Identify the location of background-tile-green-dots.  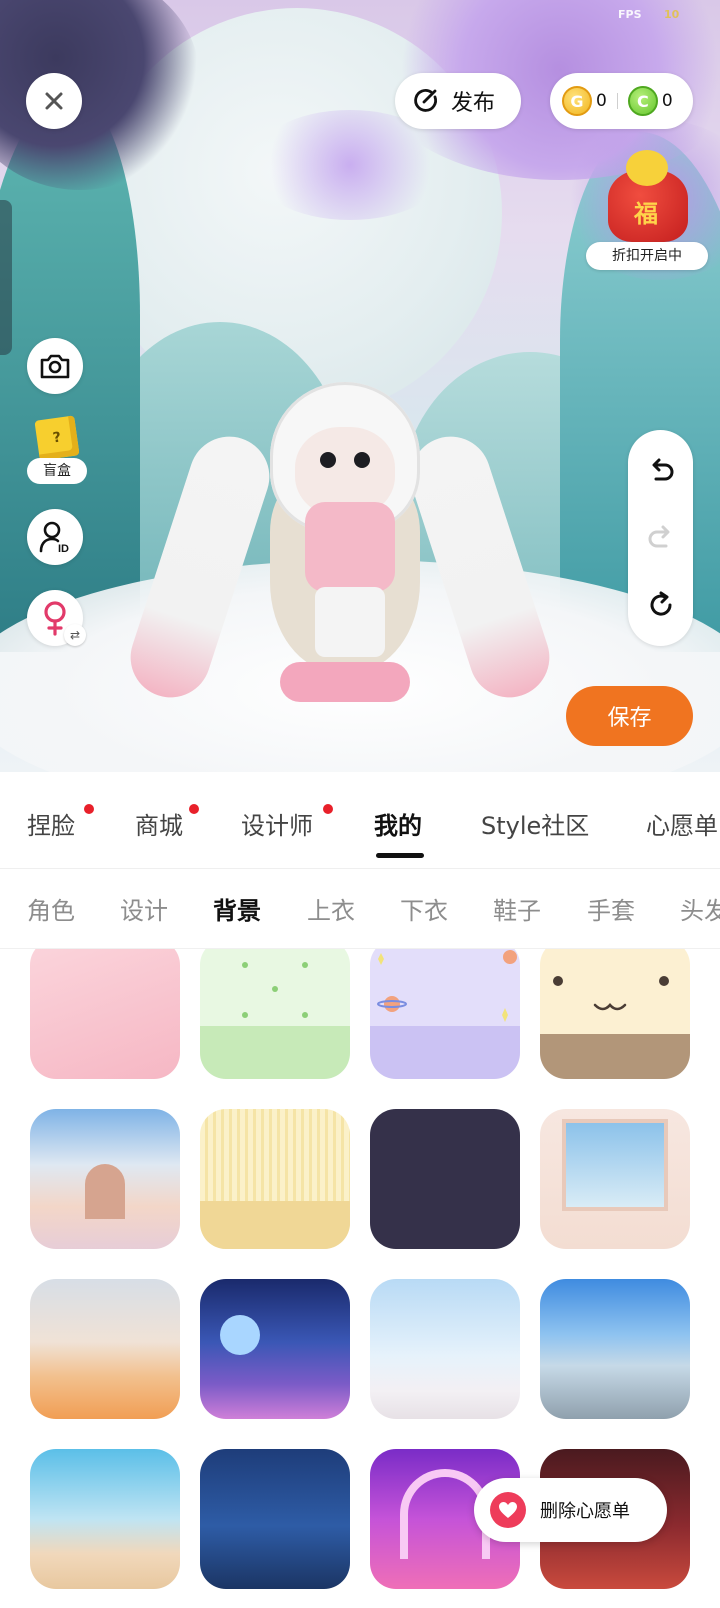
(275, 1014).